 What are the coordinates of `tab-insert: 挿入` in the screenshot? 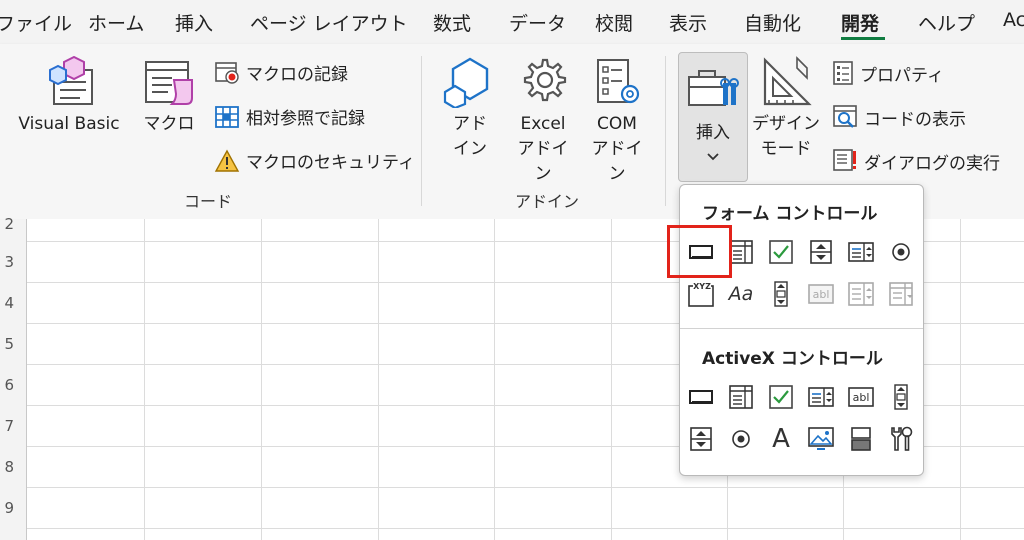 It's located at (194, 22).